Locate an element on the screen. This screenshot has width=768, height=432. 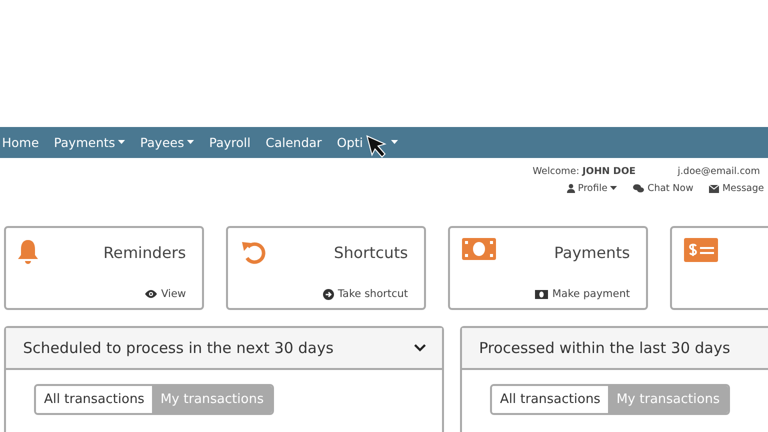
message-link: Message is located at coordinates (736, 188).